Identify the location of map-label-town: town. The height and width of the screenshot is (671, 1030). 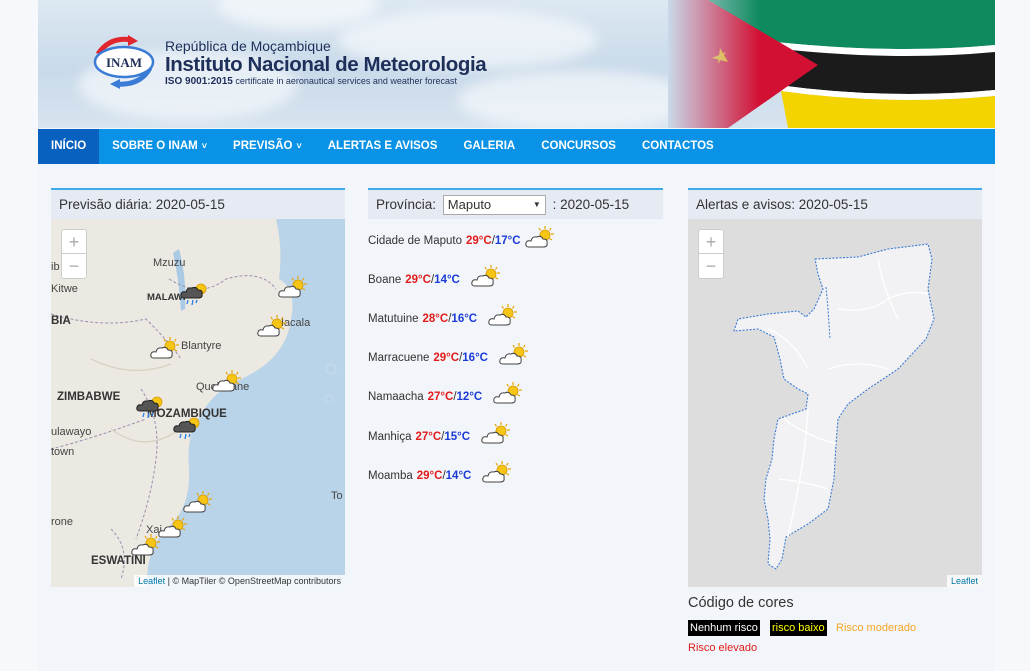
(63, 452).